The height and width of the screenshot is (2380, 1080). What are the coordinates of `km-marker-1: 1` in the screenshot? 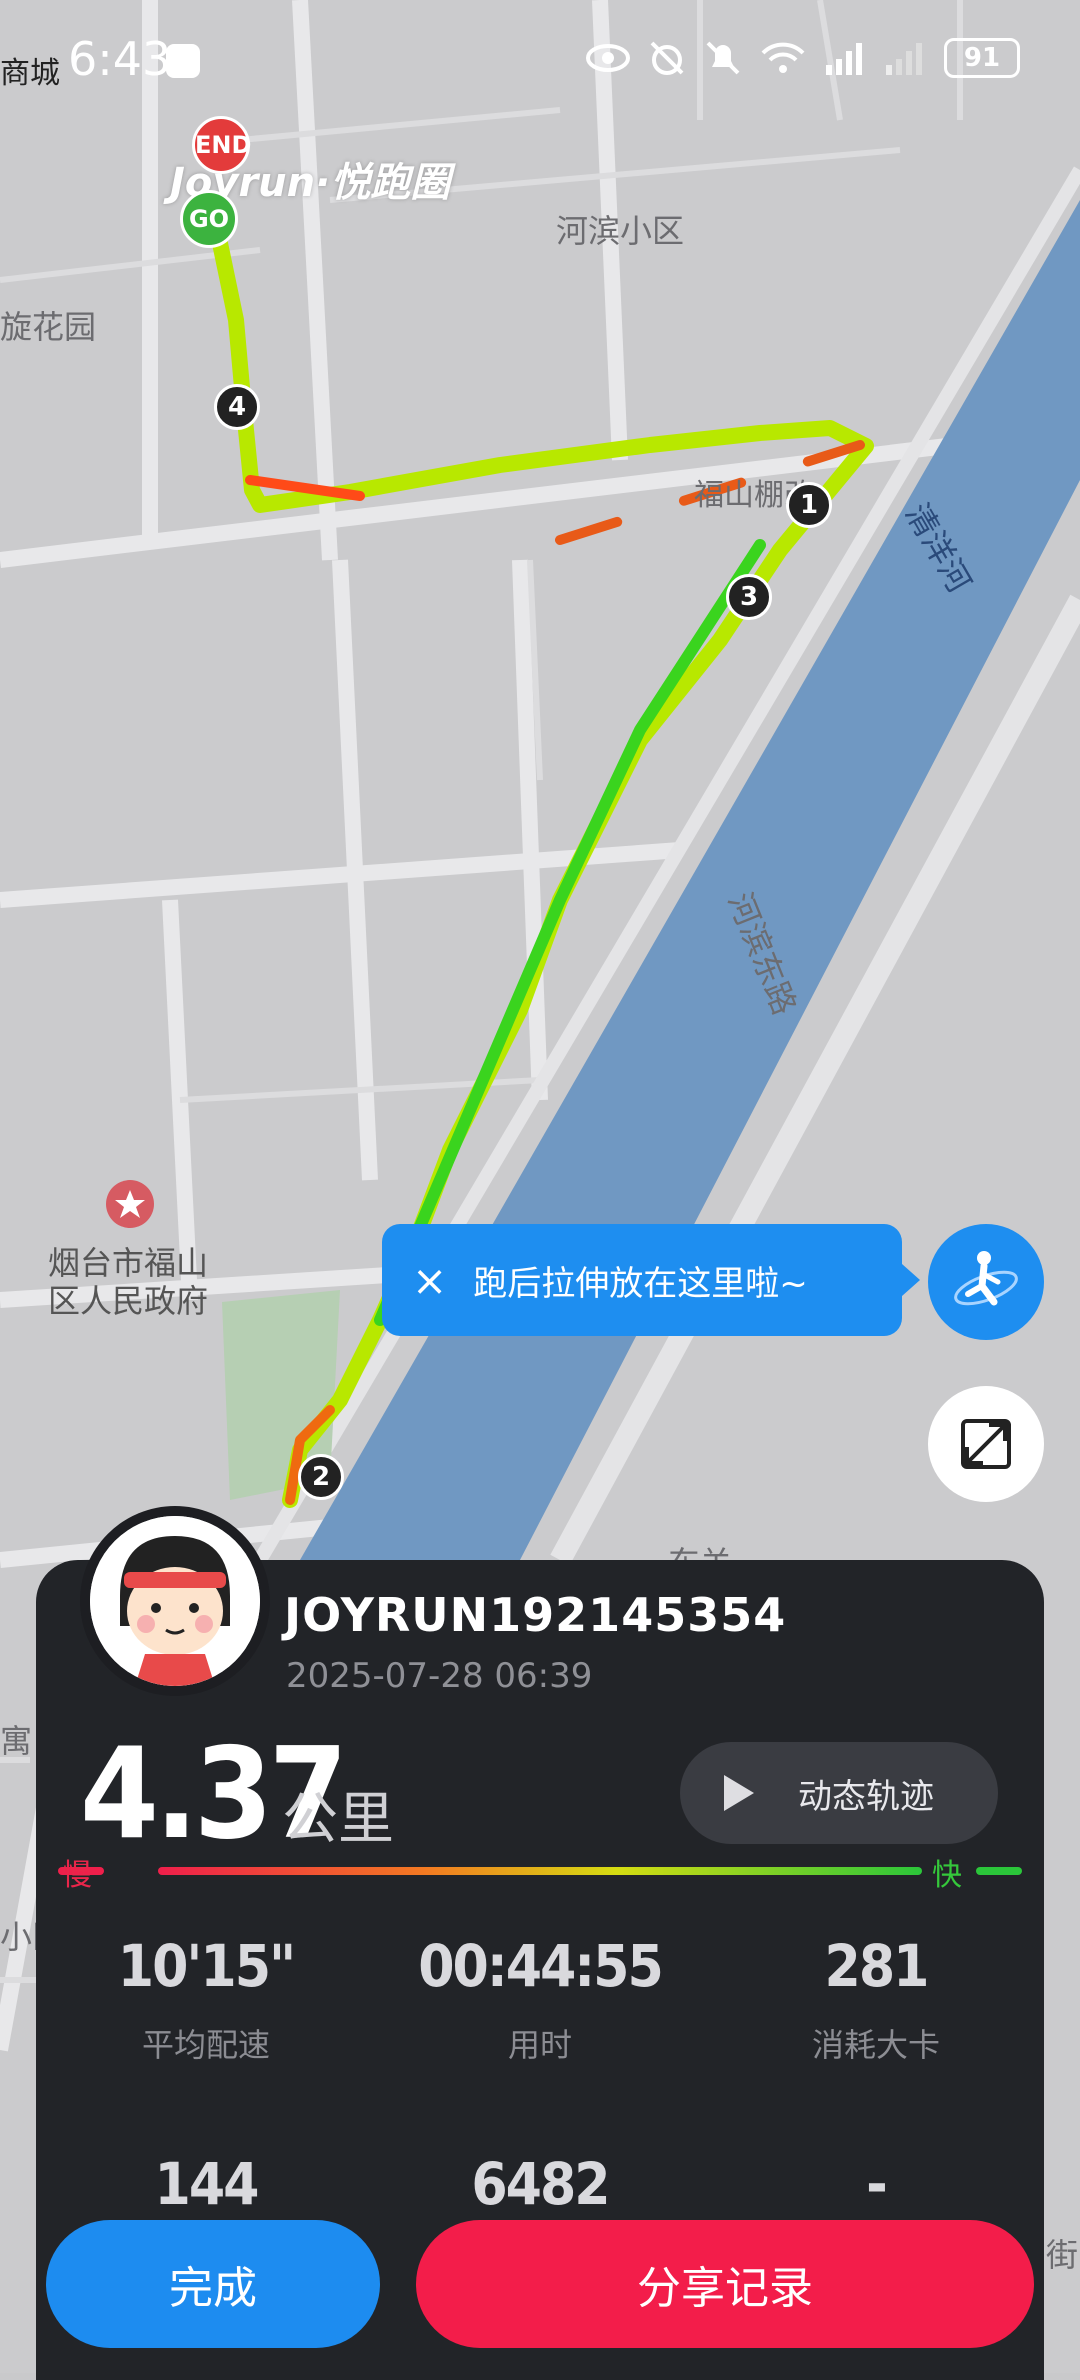 It's located at (809, 505).